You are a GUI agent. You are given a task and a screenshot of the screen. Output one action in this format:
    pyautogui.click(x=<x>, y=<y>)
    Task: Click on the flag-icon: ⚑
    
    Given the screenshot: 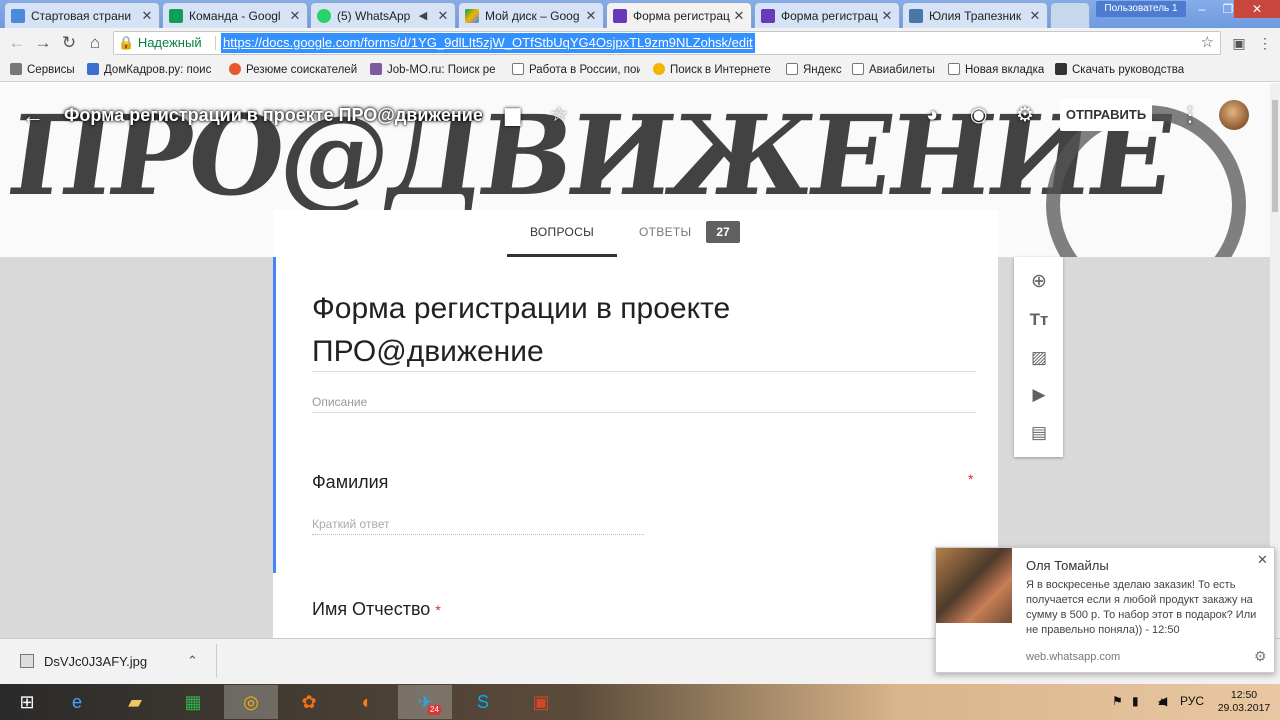 What is the action you would take?
    pyautogui.click(x=1117, y=701)
    